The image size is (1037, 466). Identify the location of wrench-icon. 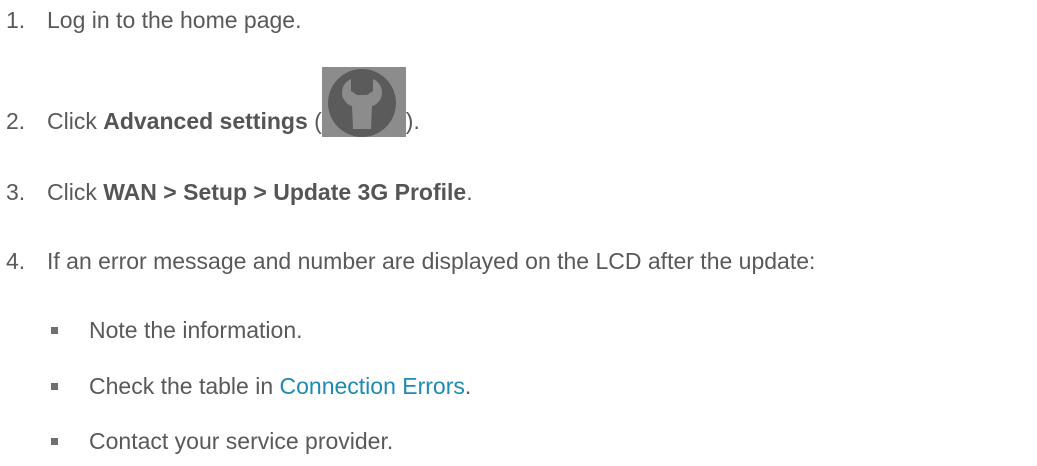
(363, 101).